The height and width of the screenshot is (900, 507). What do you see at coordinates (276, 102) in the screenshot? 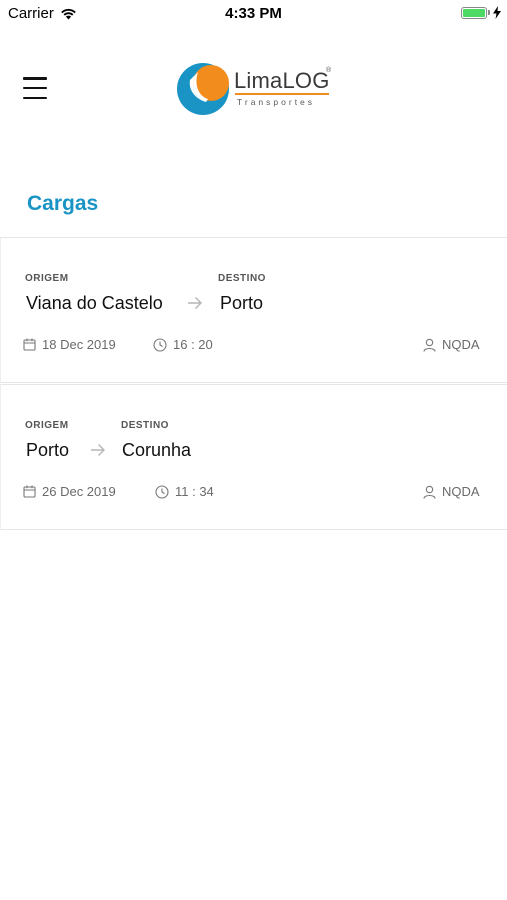
I see `logo-subtitle: Transportes` at bounding box center [276, 102].